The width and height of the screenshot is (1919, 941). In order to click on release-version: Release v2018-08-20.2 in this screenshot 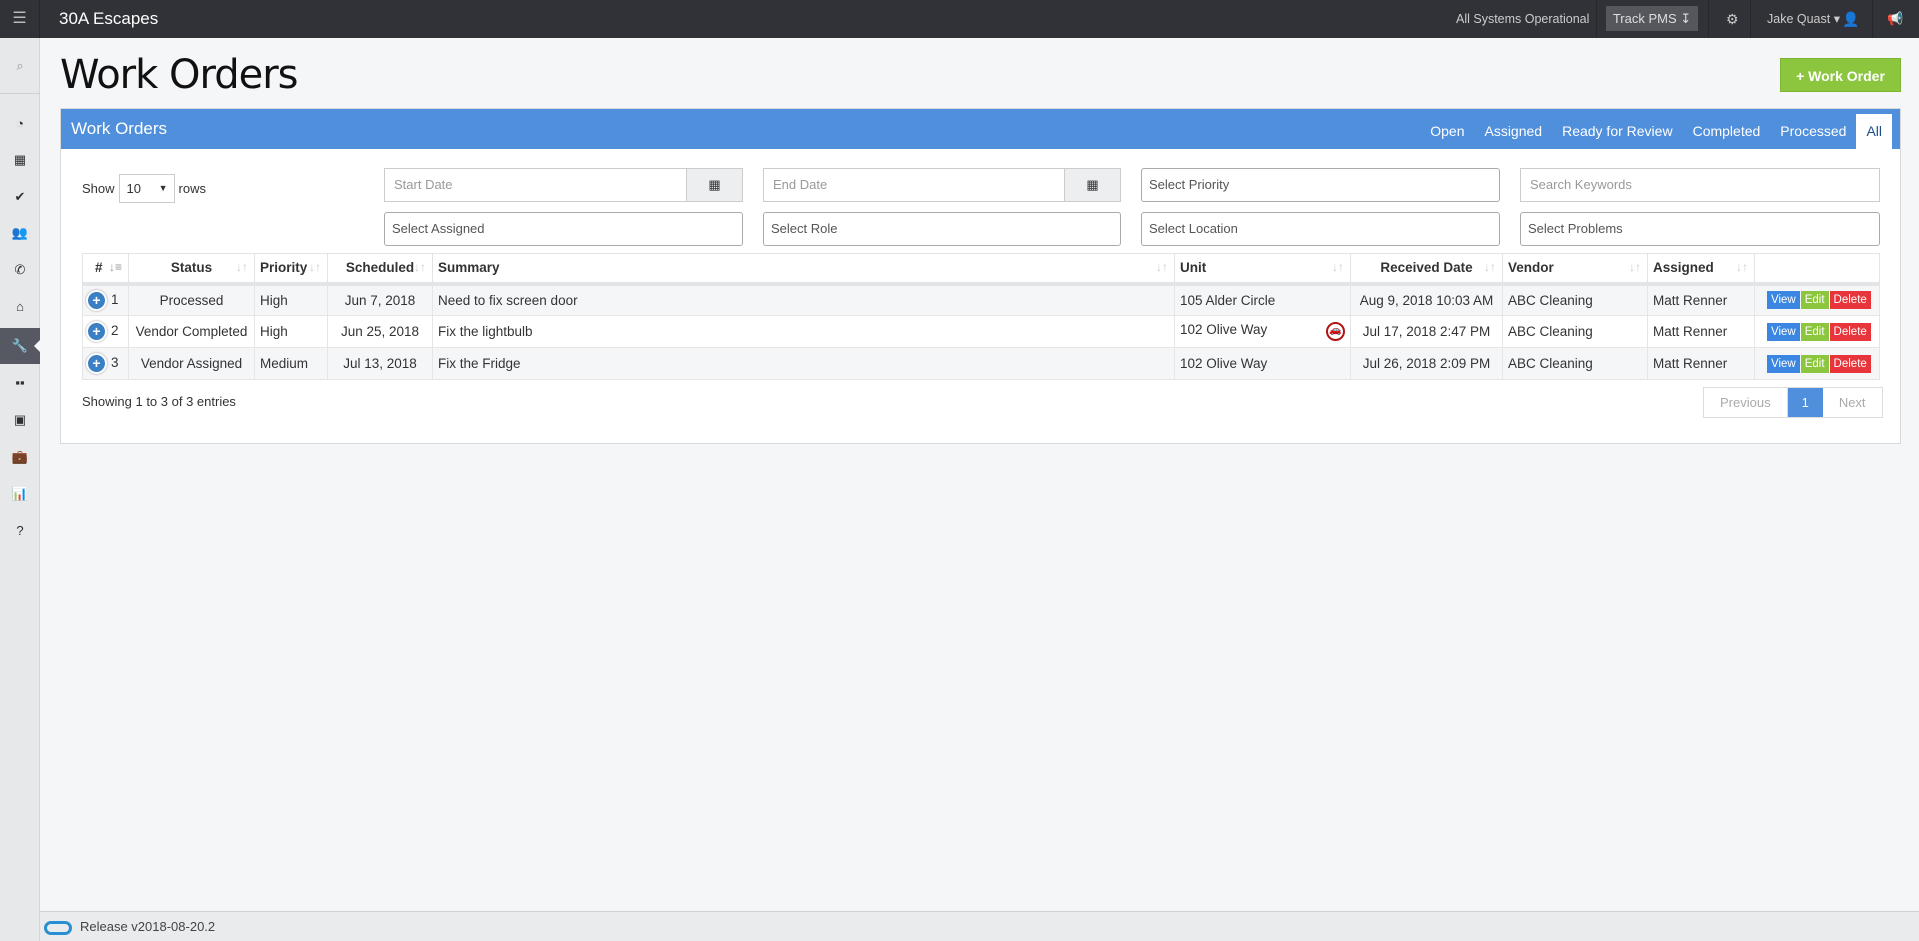, I will do `click(148, 926)`.